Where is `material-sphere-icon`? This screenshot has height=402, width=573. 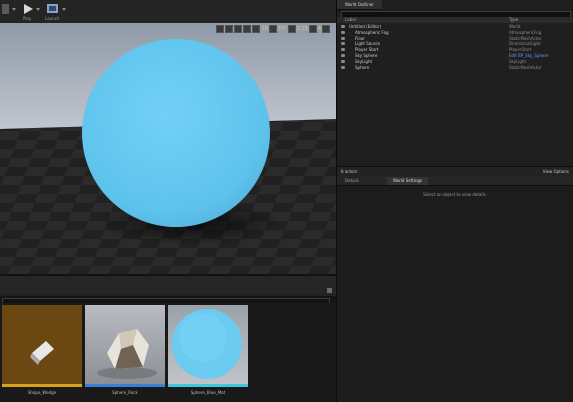
material-sphere-icon is located at coordinates (207, 344).